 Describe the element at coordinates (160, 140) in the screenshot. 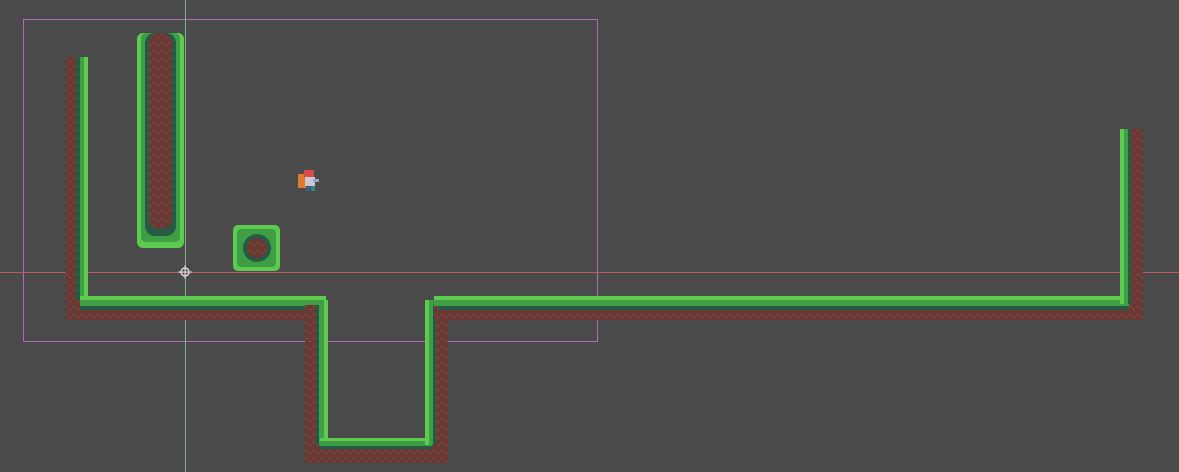

I see `terrain-hanging-column` at that location.